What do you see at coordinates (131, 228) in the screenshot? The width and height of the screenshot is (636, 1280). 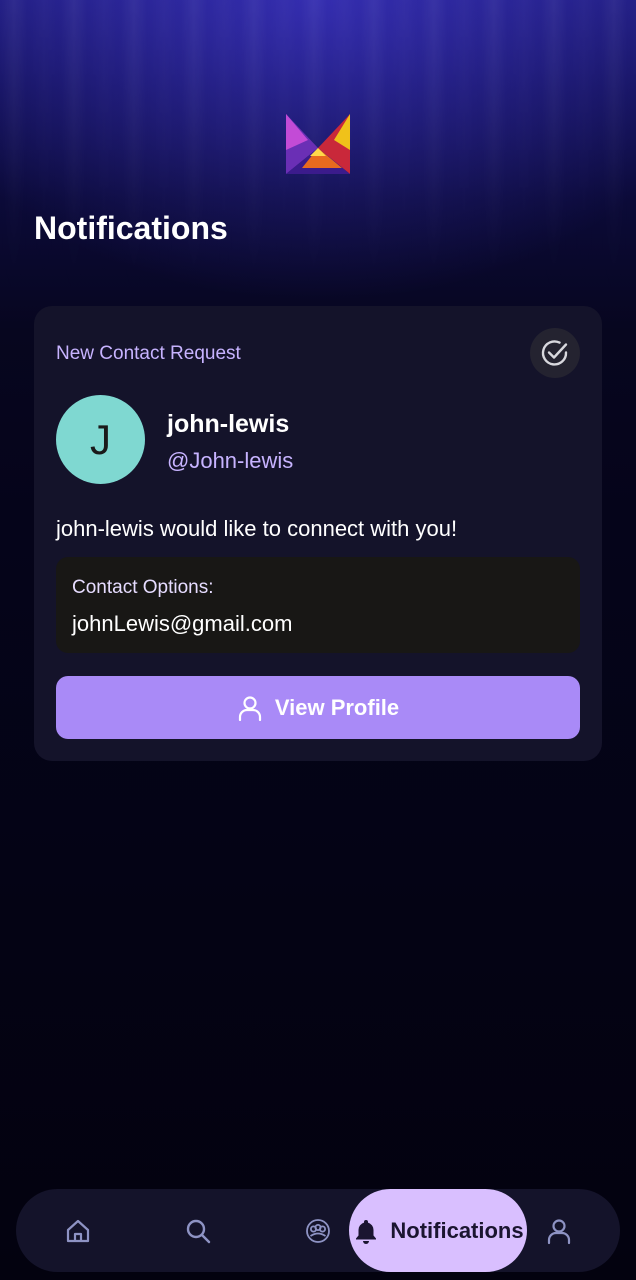 I see `page-title: Notifications` at bounding box center [131, 228].